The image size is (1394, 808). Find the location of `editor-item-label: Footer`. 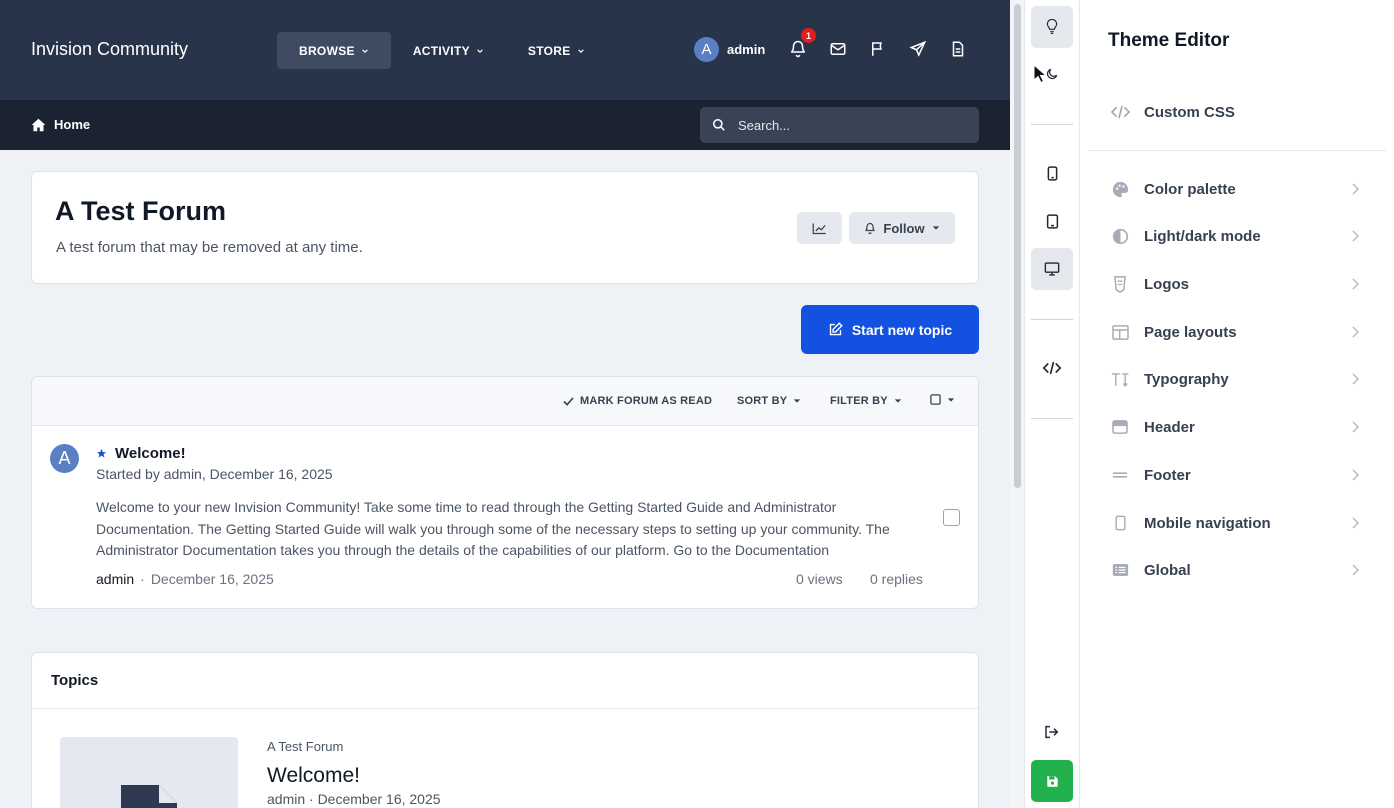

editor-item-label: Footer is located at coordinates (1167, 475).